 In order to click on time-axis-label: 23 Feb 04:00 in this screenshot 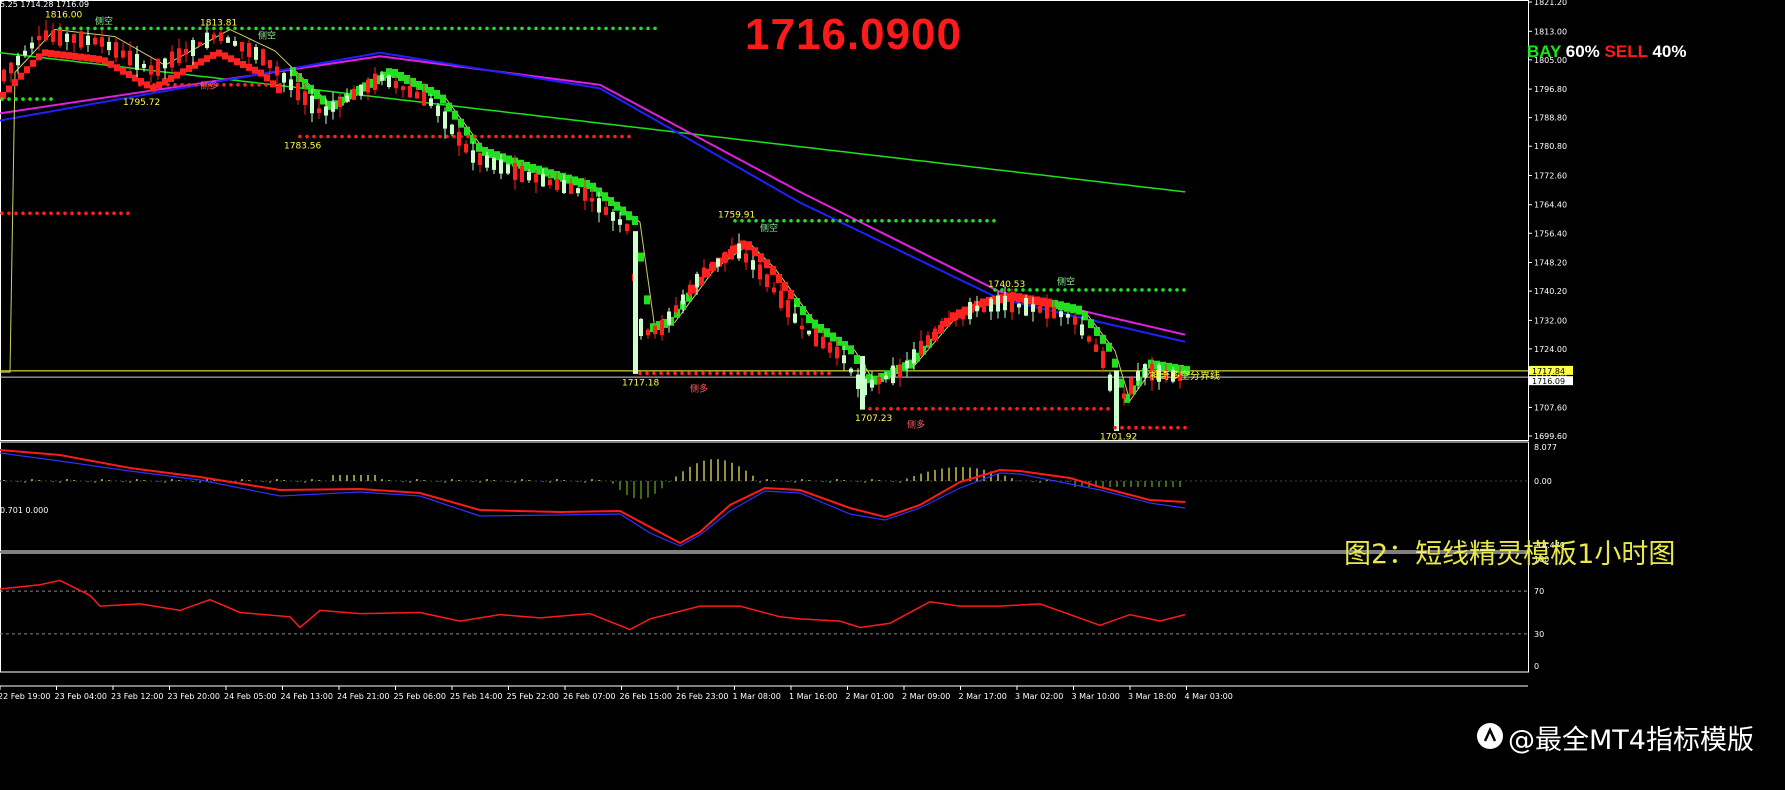, I will do `click(81, 696)`.